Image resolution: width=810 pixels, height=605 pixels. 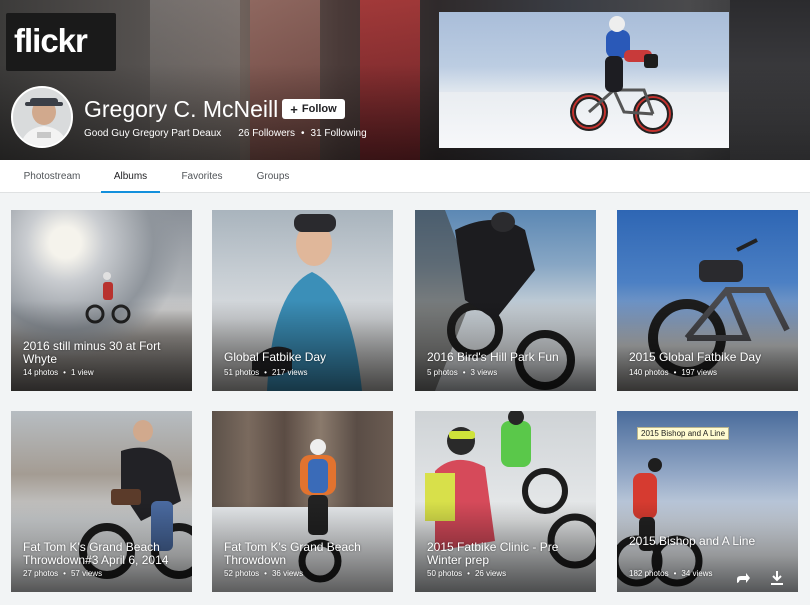 I want to click on flickr-logo: flickr, so click(x=61, y=42).